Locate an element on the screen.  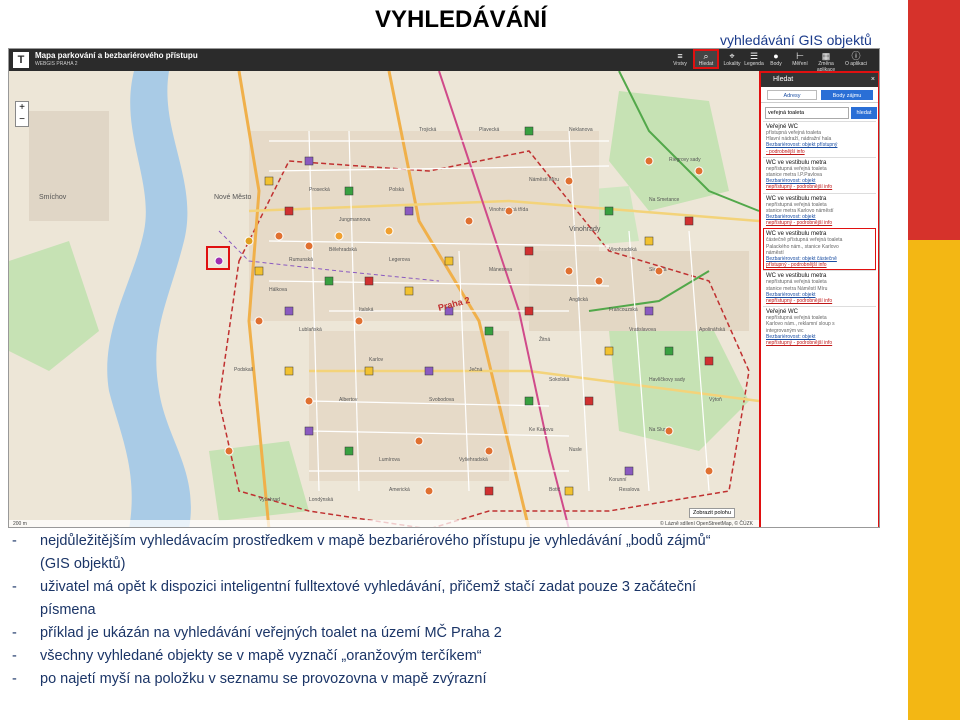
map-place-label: Resslova is located at coordinates (629, 490).